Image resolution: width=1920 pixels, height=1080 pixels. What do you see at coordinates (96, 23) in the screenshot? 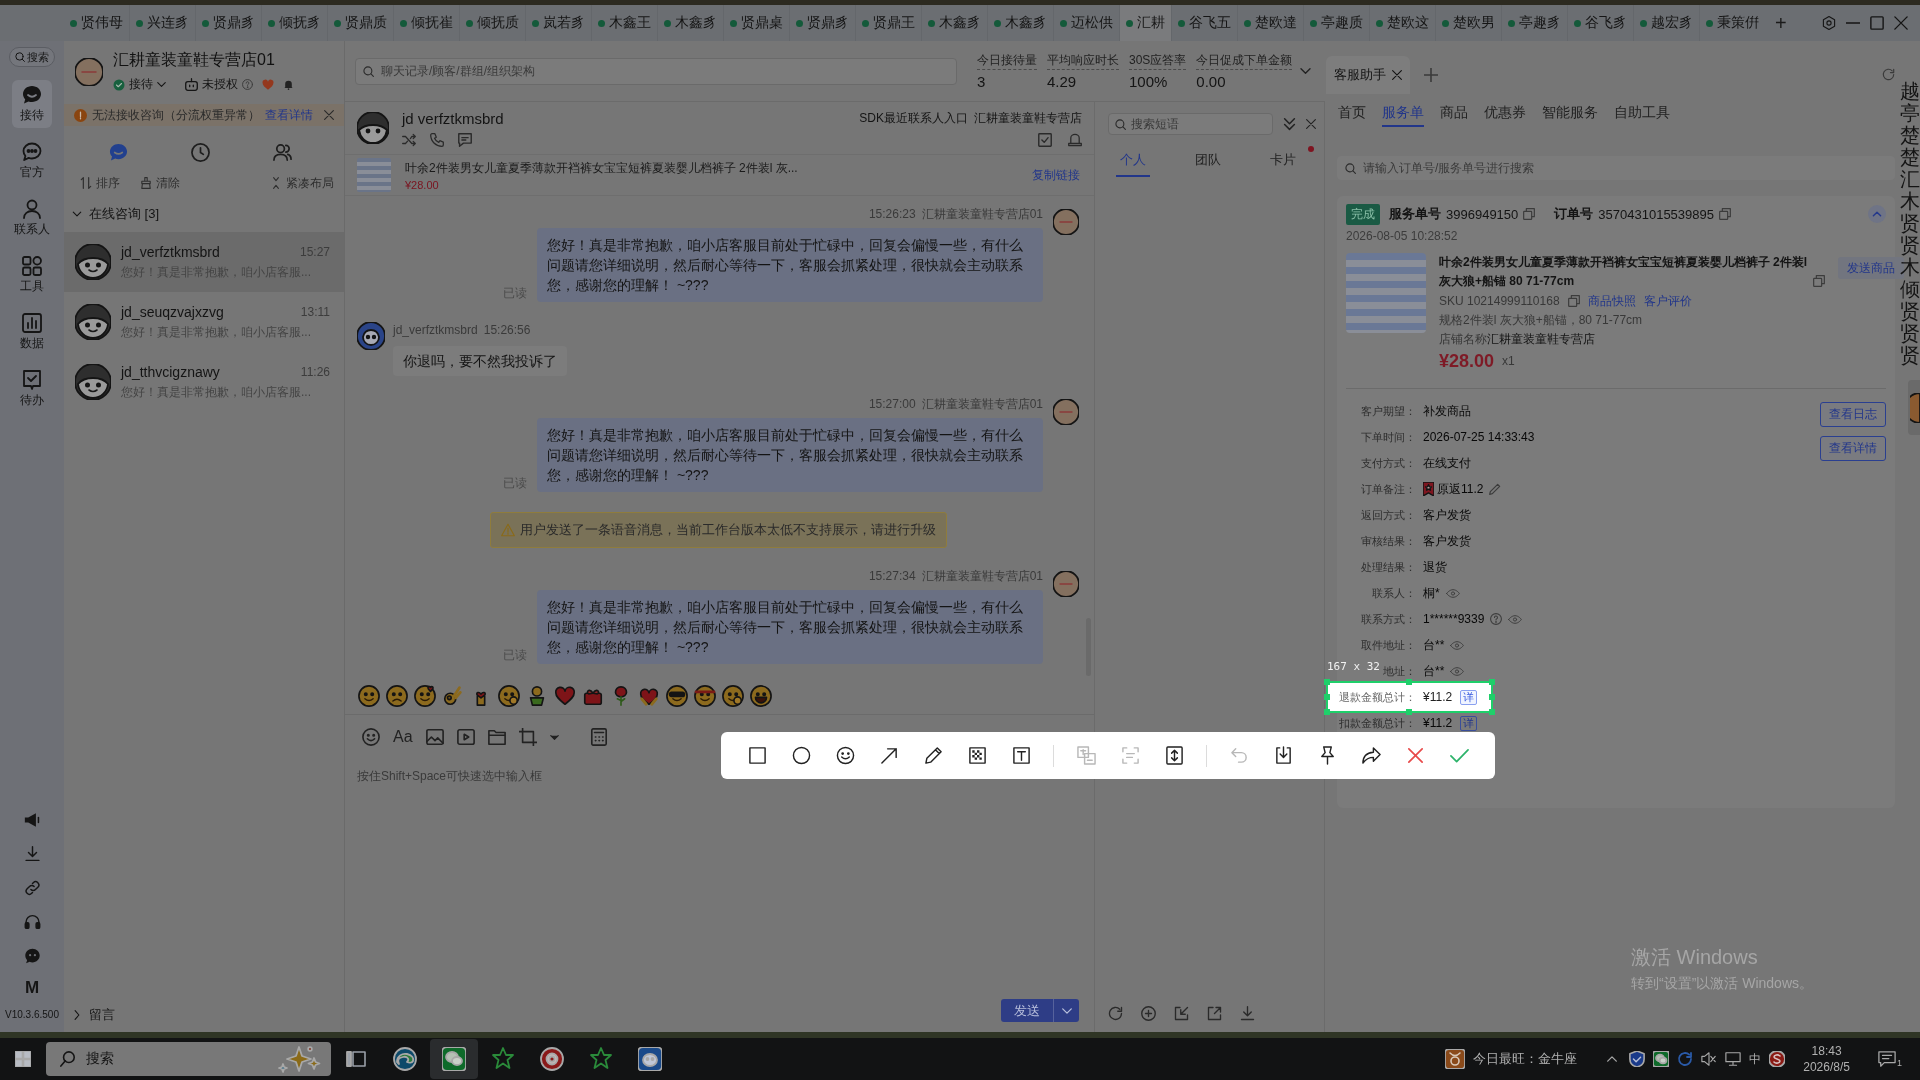
I see `shop-tab: 贤伟母` at bounding box center [96, 23].